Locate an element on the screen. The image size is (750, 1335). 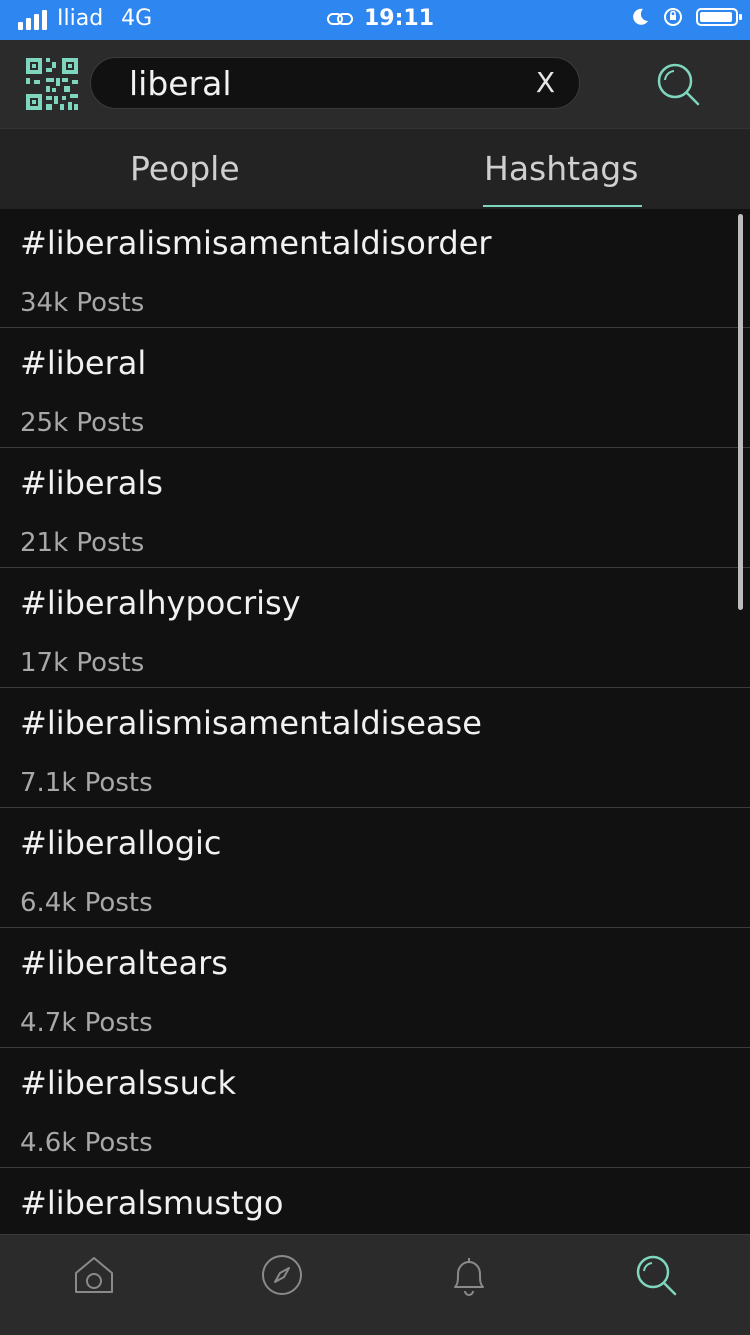
status-bar: Iliad 4G 19:11 is located at coordinates (375, 20).